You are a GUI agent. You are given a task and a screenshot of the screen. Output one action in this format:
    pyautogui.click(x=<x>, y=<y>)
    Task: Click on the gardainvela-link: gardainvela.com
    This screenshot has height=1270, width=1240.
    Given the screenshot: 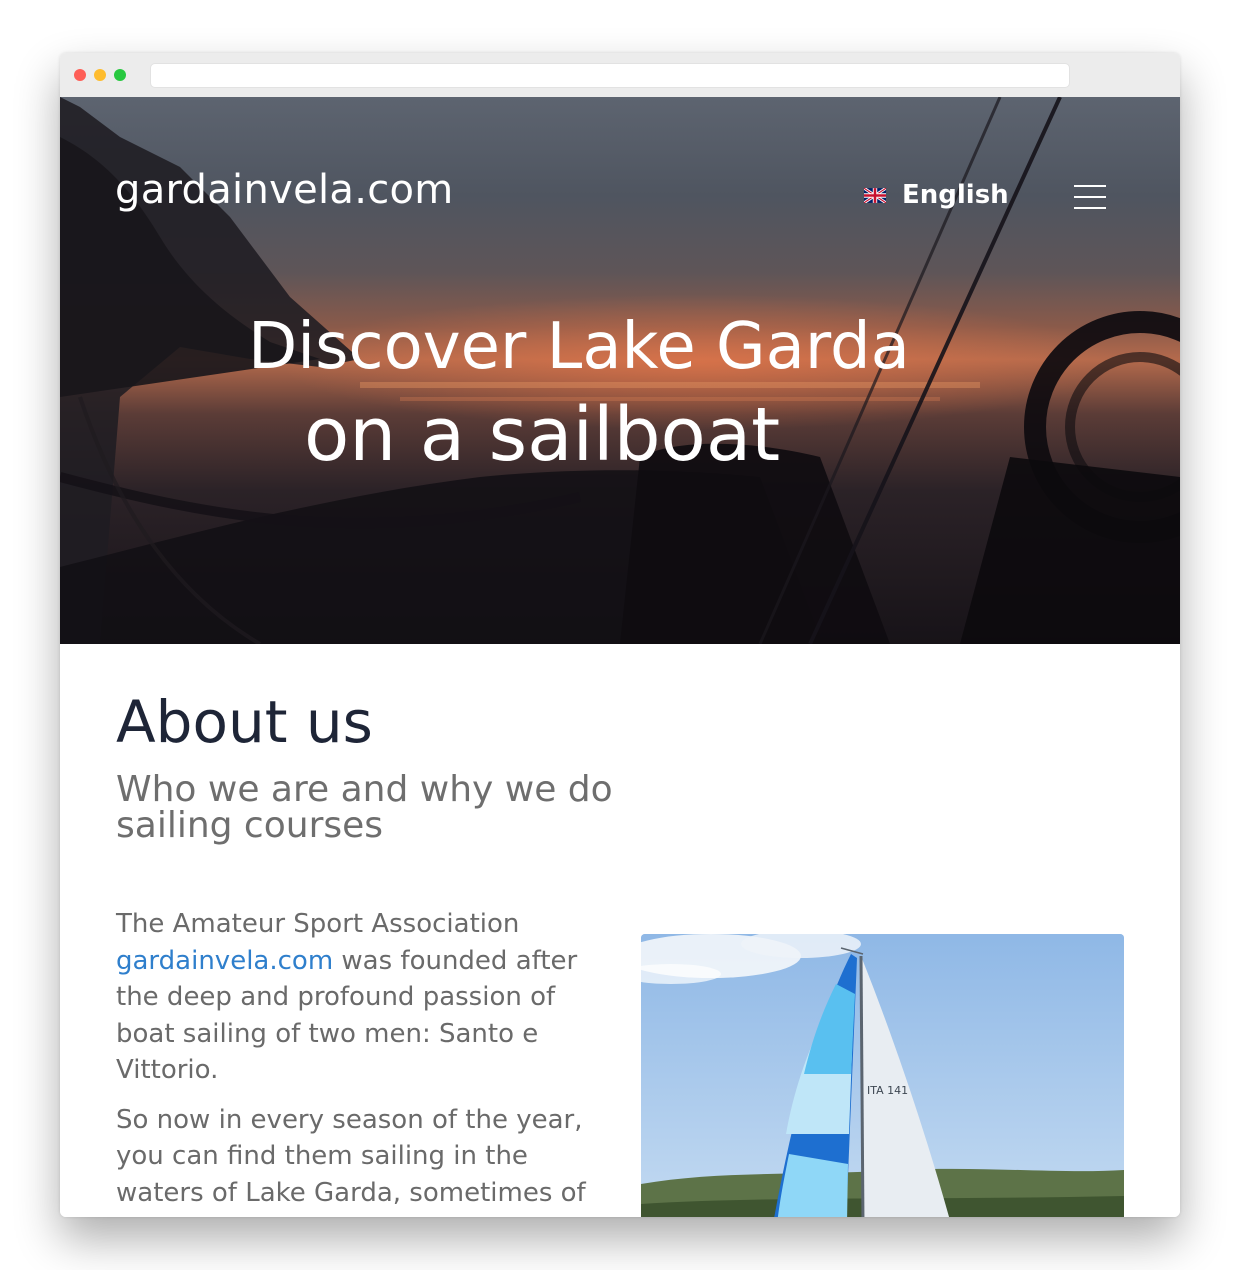 What is the action you would take?
    pyautogui.click(x=224, y=961)
    